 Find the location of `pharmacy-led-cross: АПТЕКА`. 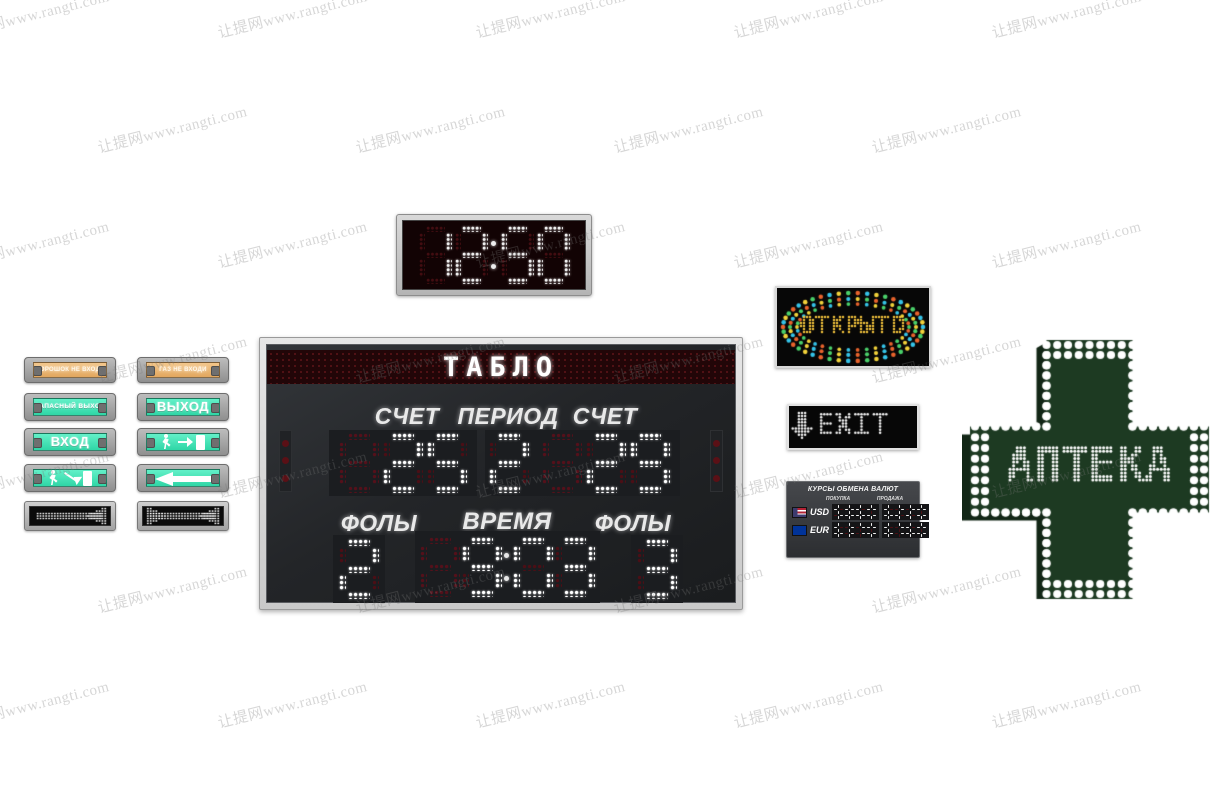

pharmacy-led-cross: АПТЕКА is located at coordinates (1089, 469).